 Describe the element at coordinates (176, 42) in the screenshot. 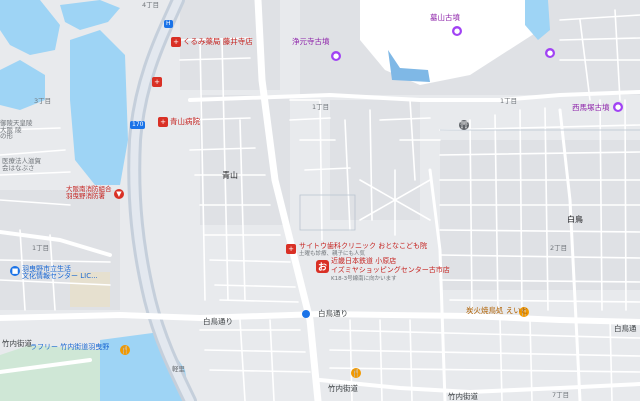

I see `pharmacy-icon: +` at that location.